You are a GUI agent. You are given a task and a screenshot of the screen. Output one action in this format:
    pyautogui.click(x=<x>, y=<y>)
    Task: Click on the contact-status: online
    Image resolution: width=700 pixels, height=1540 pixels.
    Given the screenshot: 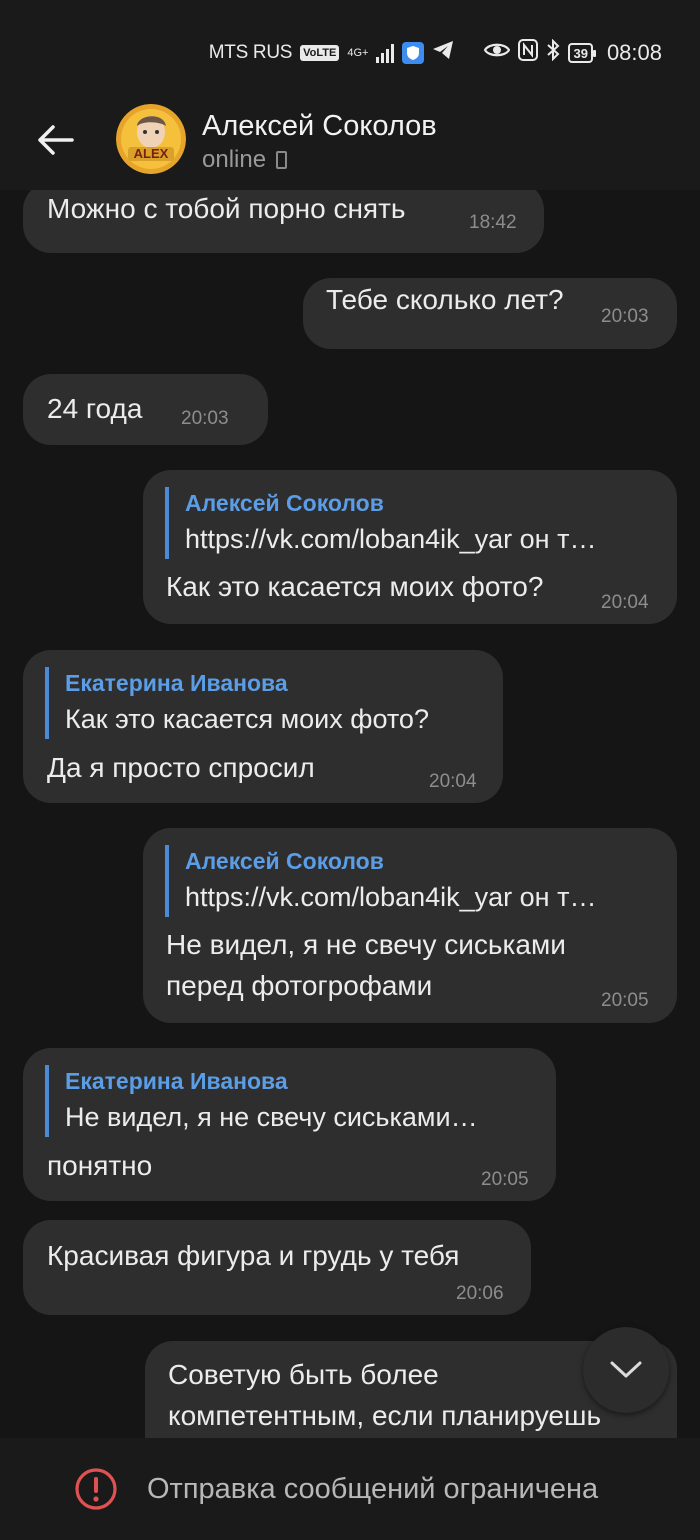 What is the action you would take?
    pyautogui.click(x=245, y=160)
    